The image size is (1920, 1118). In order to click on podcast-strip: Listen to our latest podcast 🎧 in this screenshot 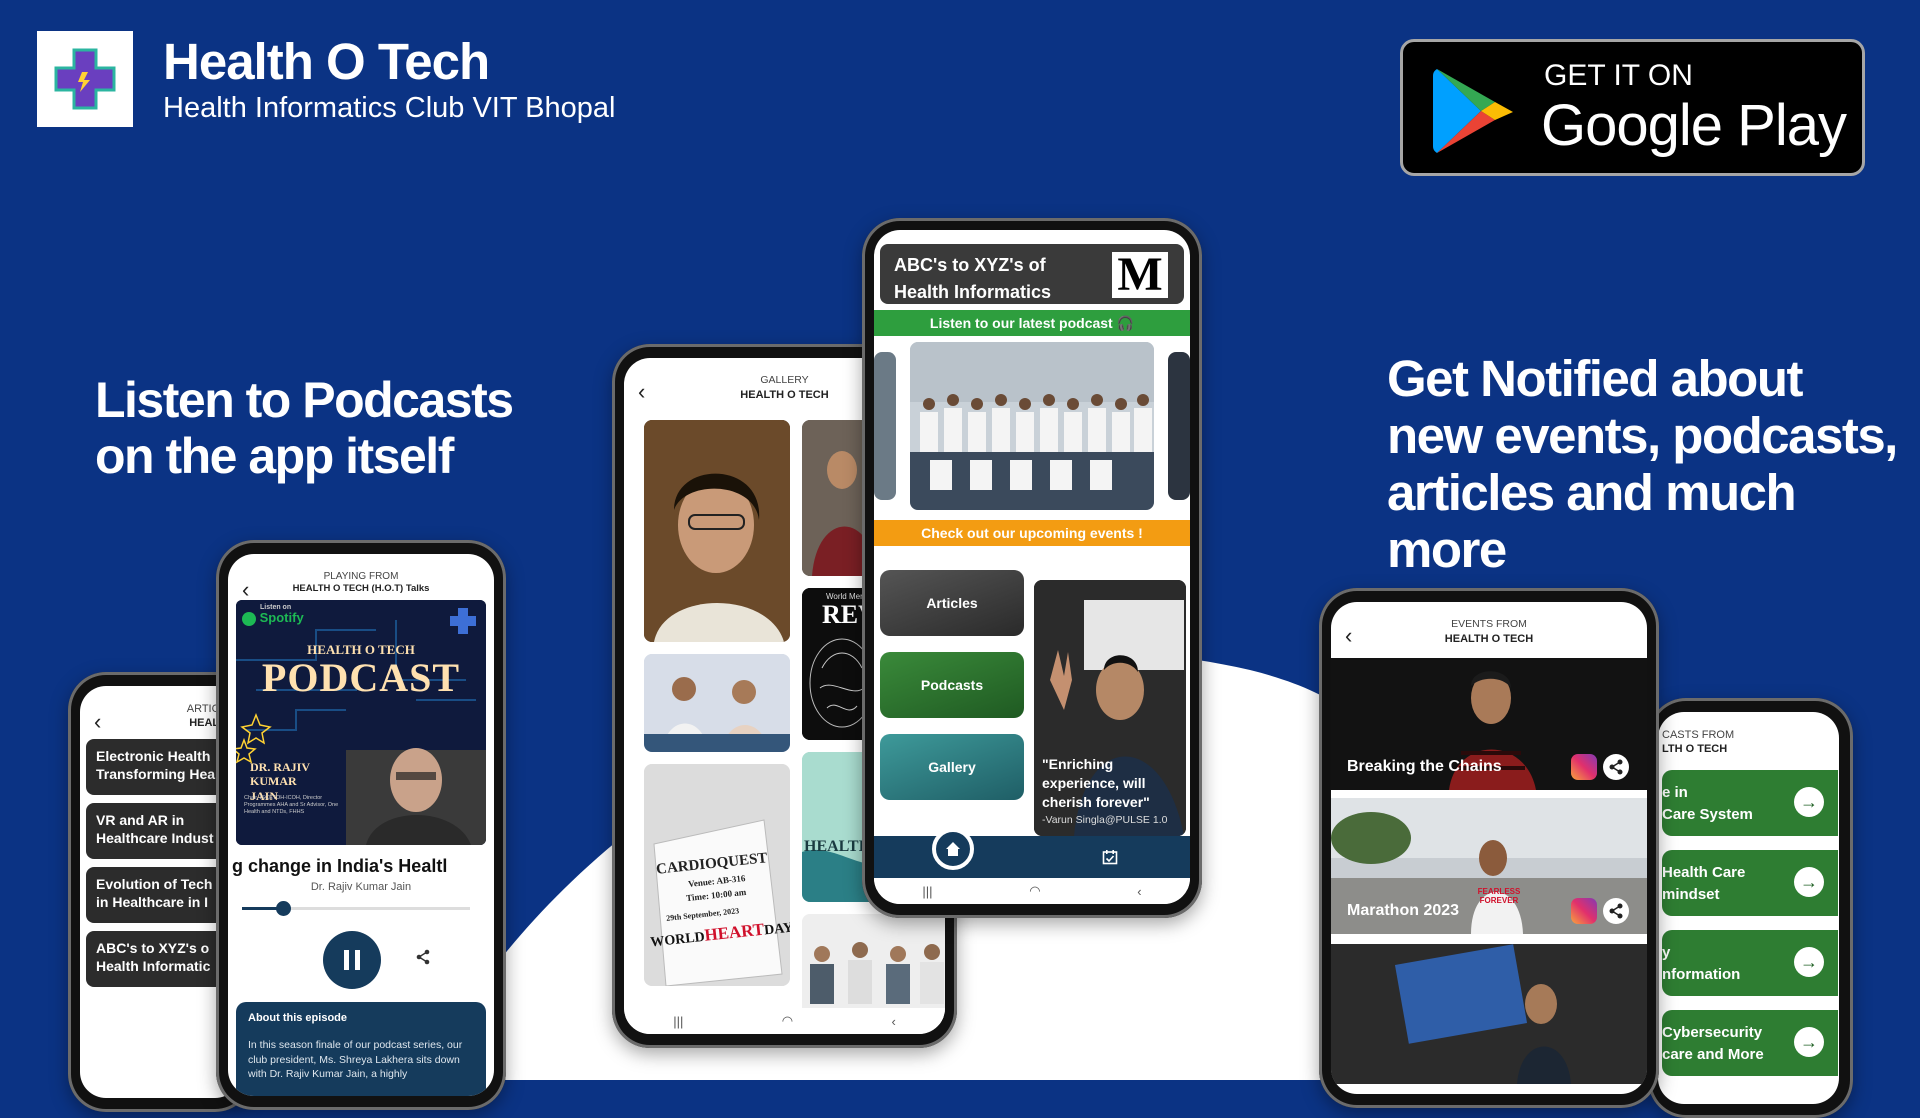, I will do `click(1032, 323)`.